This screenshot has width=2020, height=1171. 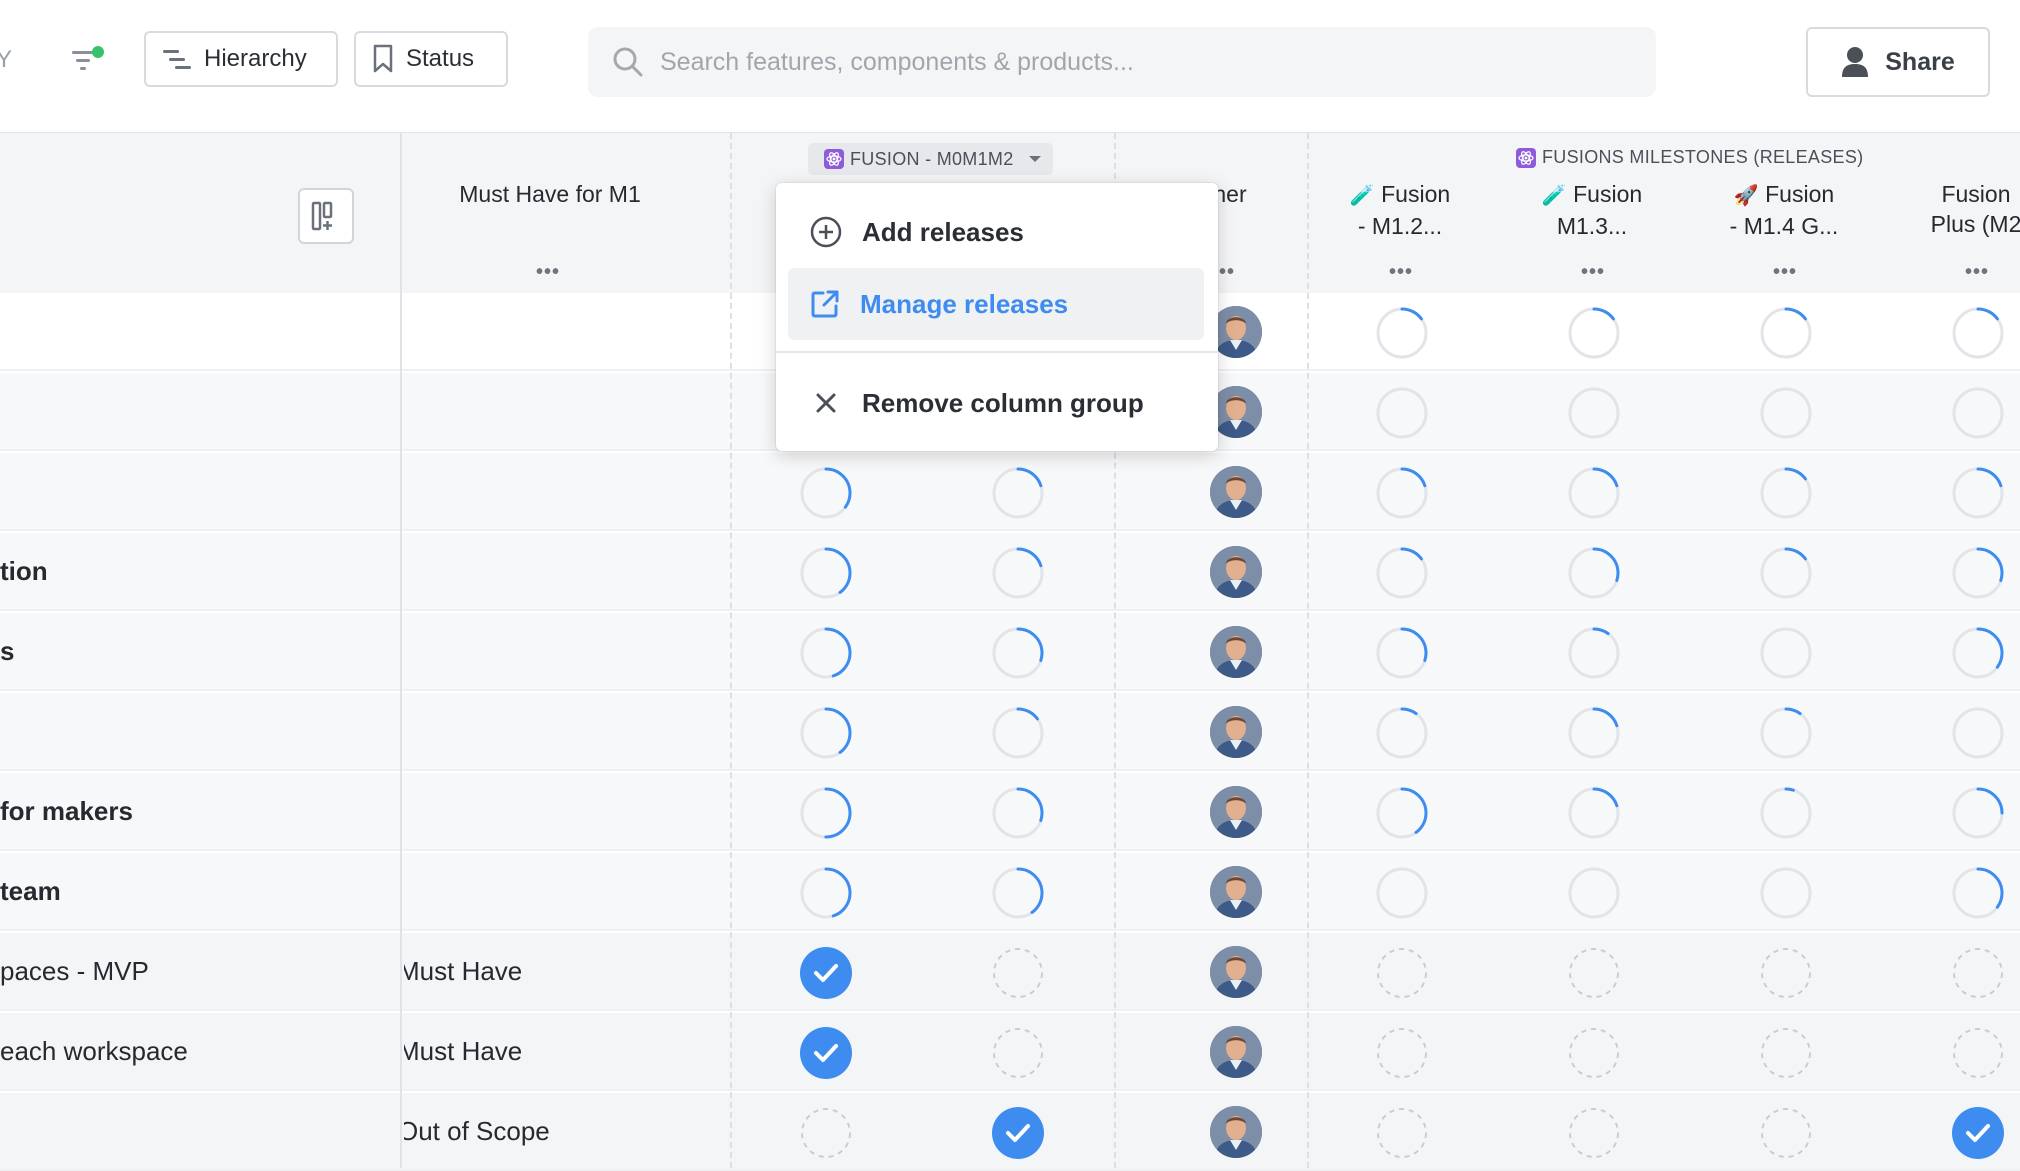 What do you see at coordinates (996, 304) in the screenshot?
I see `manage-releases-item: Manage releases` at bounding box center [996, 304].